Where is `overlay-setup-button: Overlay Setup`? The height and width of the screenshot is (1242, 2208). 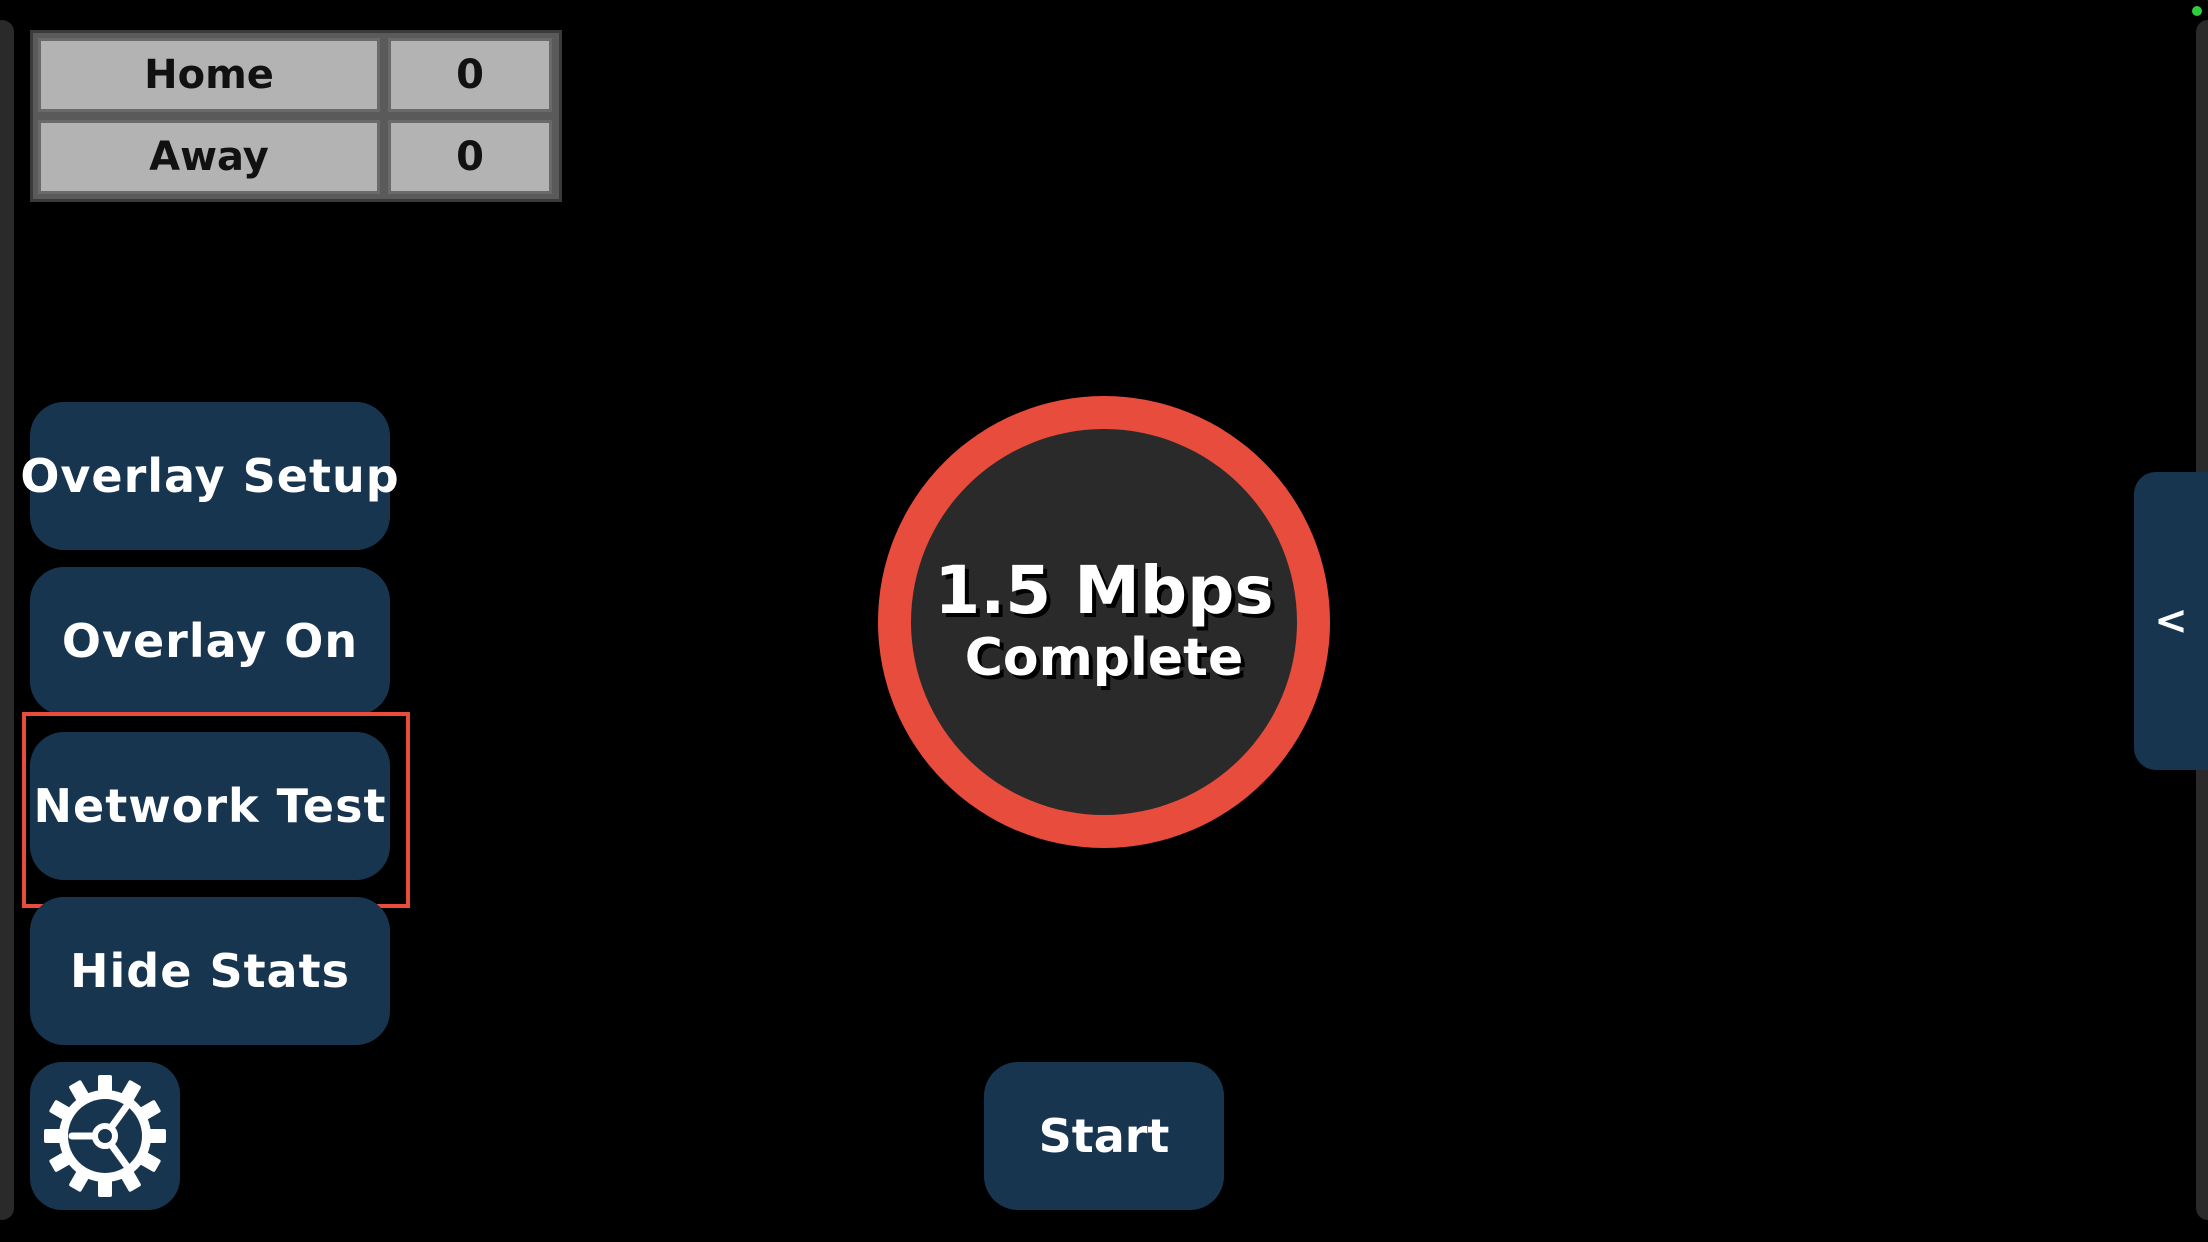 overlay-setup-button: Overlay Setup is located at coordinates (209, 476).